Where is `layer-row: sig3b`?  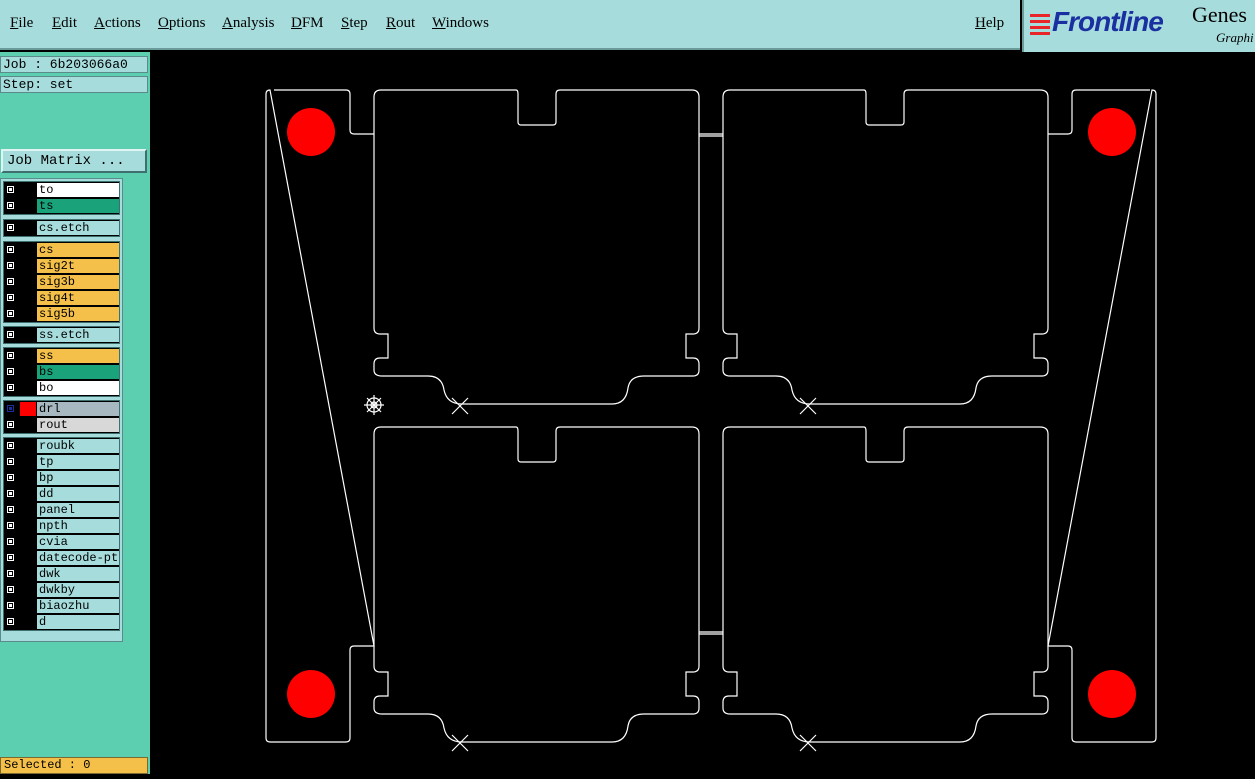
layer-row: sig3b is located at coordinates (61, 282).